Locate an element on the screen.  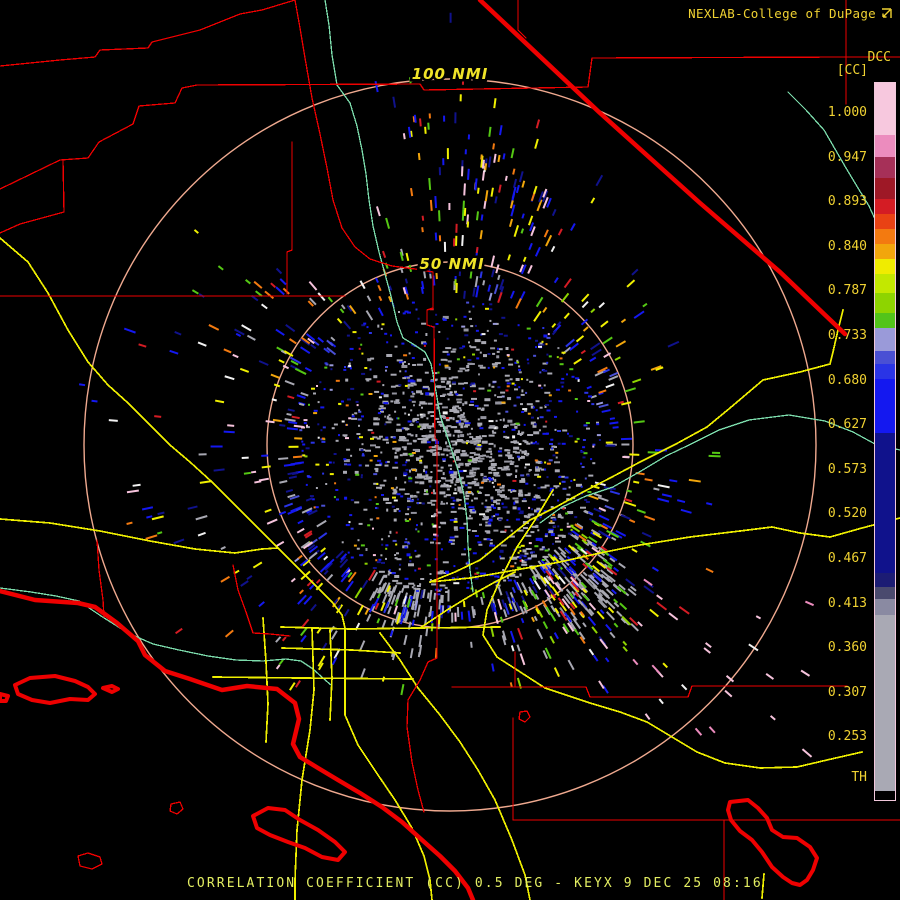
legend-tick: 0.253 is located at coordinates (847, 737).